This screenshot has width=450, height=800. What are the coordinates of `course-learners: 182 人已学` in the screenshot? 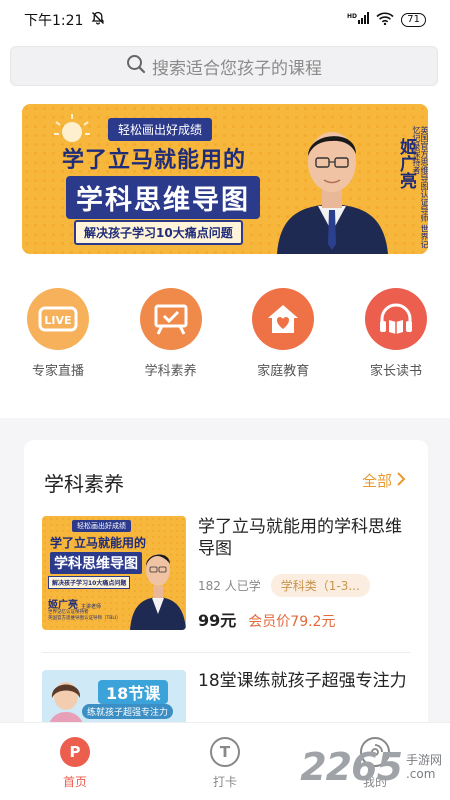 It's located at (229, 586).